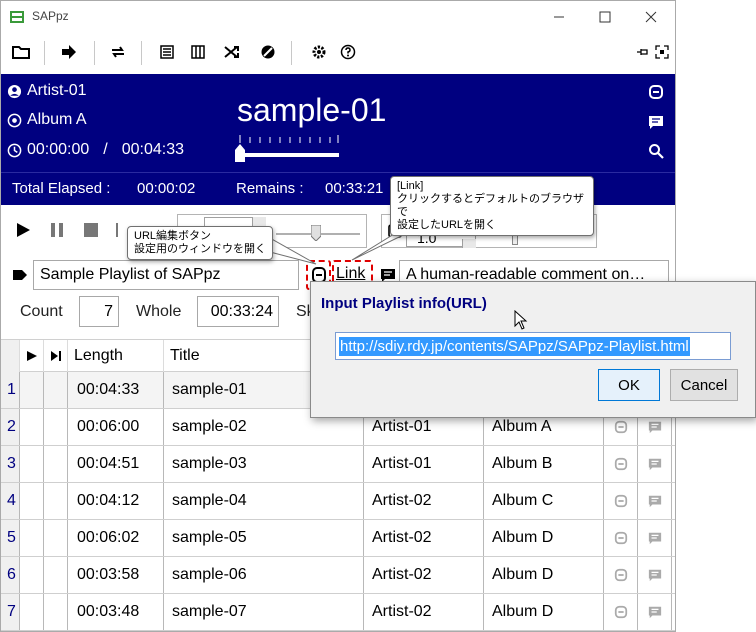 The width and height of the screenshot is (756, 632). I want to click on user-icon, so click(14, 91).